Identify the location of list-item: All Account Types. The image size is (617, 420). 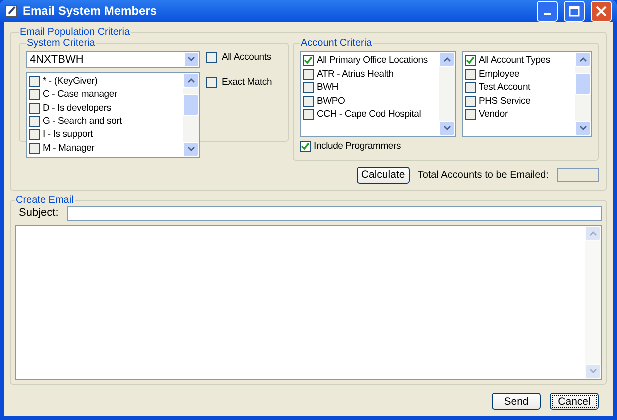
(514, 60).